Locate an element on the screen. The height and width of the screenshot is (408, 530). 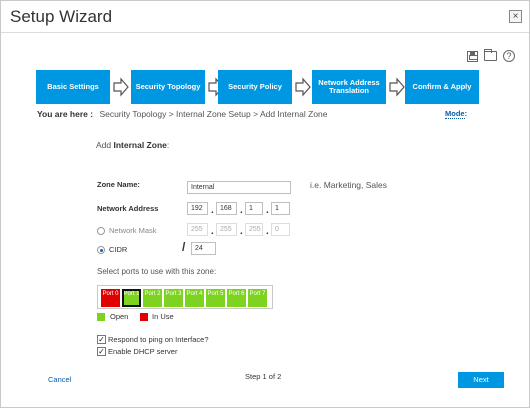
step-confirm-apply: Confirm & Apply is located at coordinates (442, 87).